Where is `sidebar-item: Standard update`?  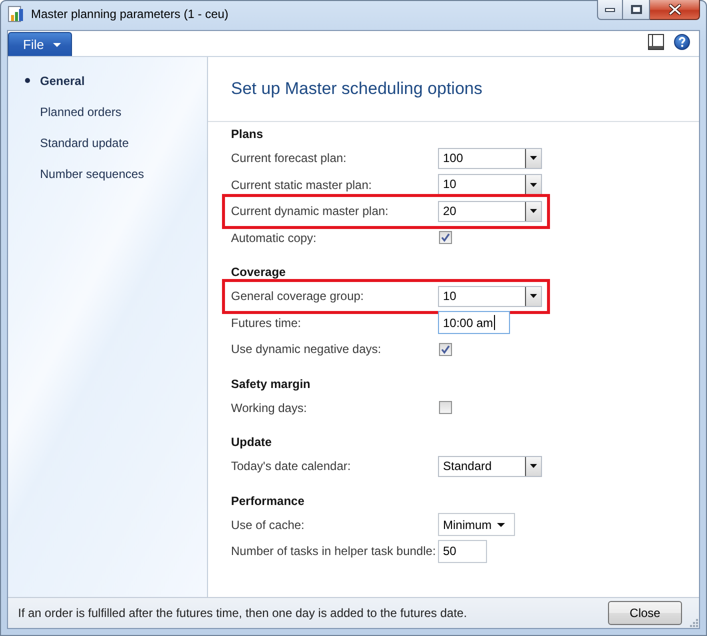
sidebar-item: Standard update is located at coordinates (107, 142).